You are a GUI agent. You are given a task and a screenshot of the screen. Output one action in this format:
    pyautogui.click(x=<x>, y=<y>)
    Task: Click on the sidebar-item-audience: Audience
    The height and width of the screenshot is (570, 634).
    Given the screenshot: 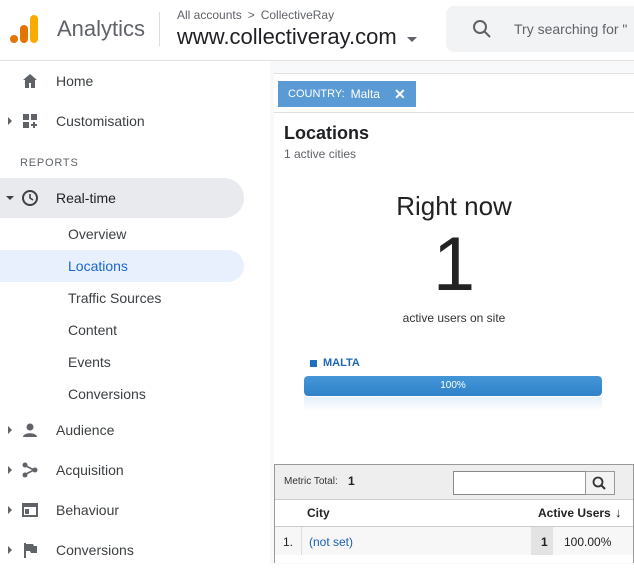 What is the action you would take?
    pyautogui.click(x=122, y=430)
    